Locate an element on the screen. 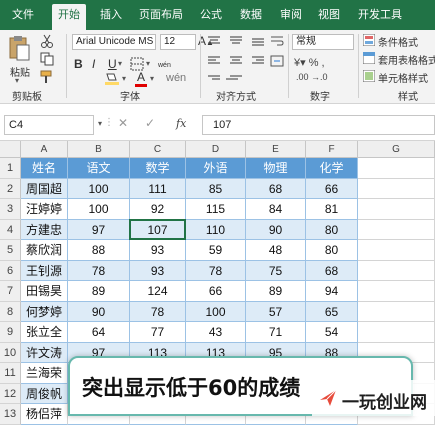 The width and height of the screenshot is (435, 425). row-header: 9 is located at coordinates (10, 332).